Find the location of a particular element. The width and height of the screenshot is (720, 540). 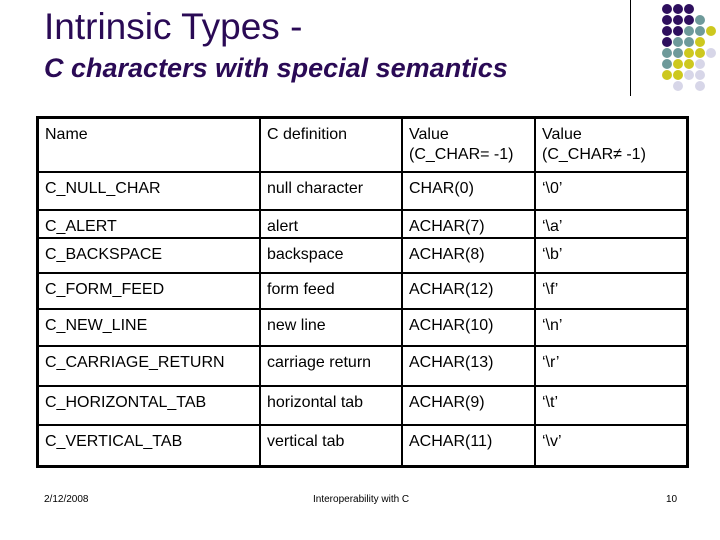

cell-value-neq: ‘\r’ is located at coordinates (611, 365).